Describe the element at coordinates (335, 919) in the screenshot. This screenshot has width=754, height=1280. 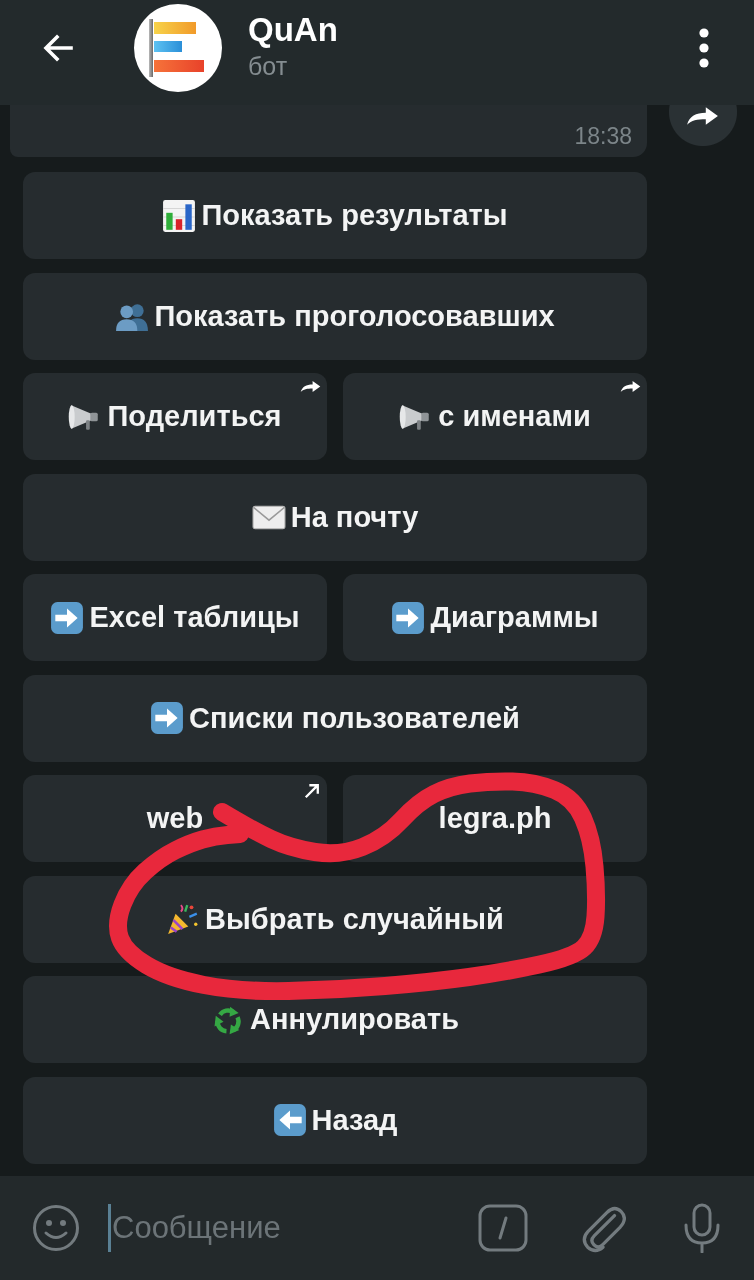
I see `keyboard-button: Выбрать случайный` at that location.